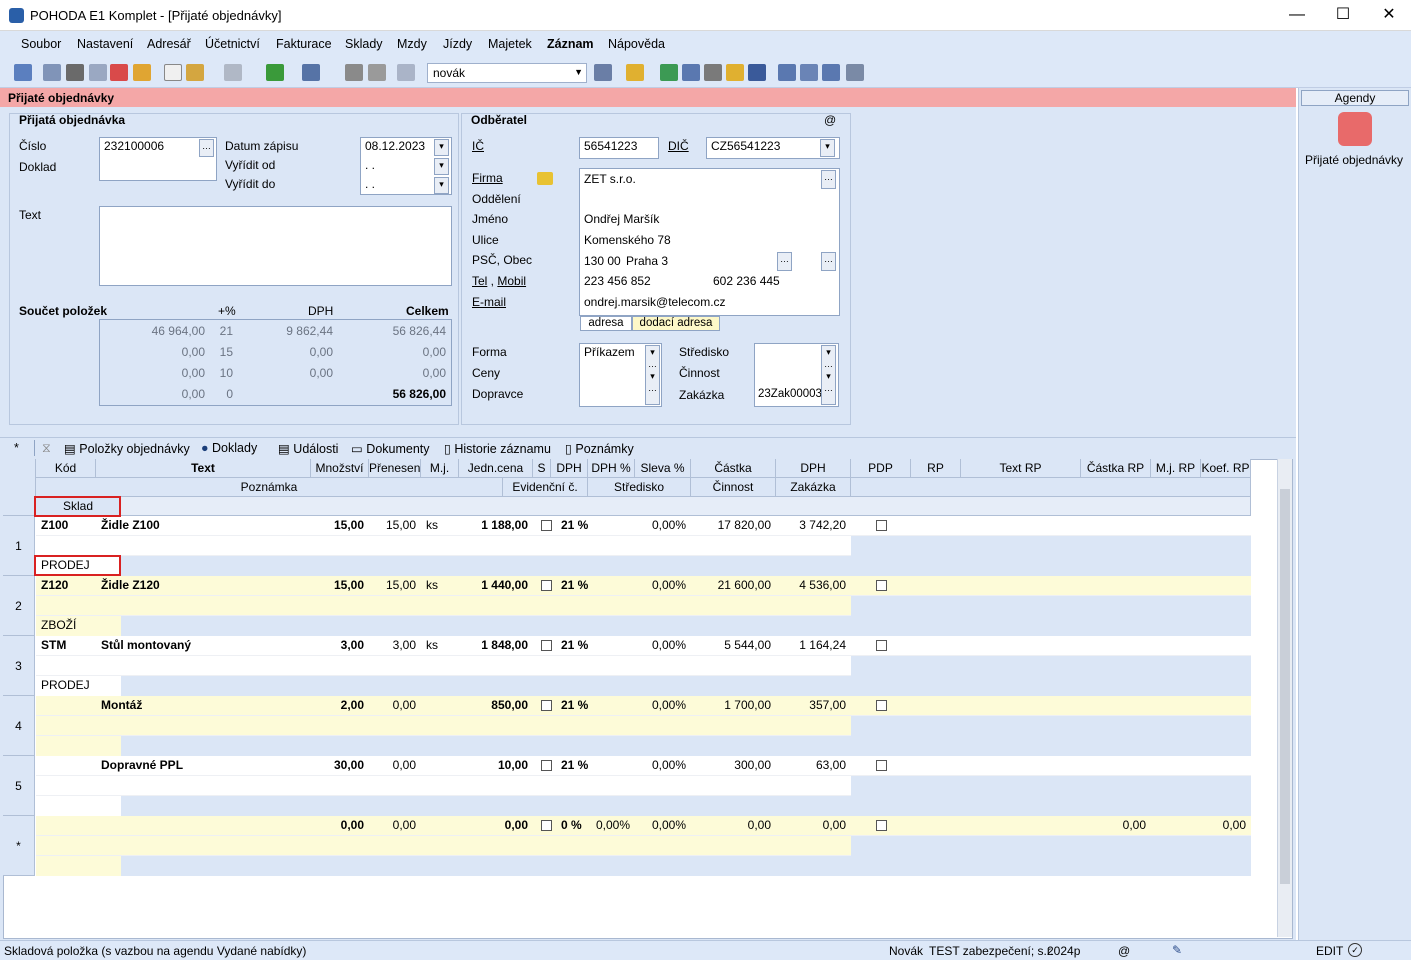 This screenshot has width=1411, height=960. I want to click on tab-dodaci-adresa: dodací adresa, so click(676, 323).